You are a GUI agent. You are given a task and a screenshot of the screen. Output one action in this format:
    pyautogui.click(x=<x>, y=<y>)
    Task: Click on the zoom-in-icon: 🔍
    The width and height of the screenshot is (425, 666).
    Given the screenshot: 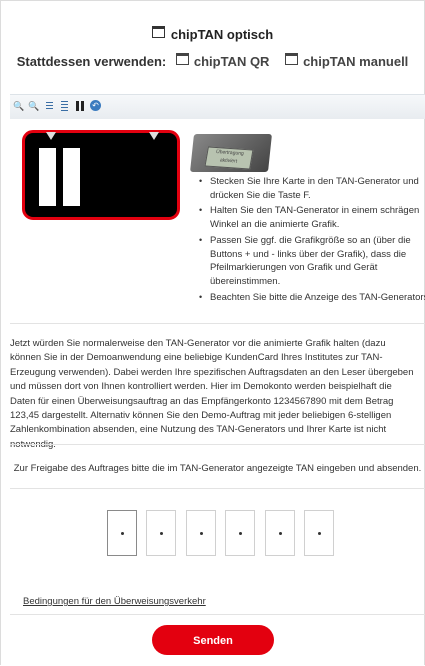 What is the action you would take?
    pyautogui.click(x=19, y=106)
    